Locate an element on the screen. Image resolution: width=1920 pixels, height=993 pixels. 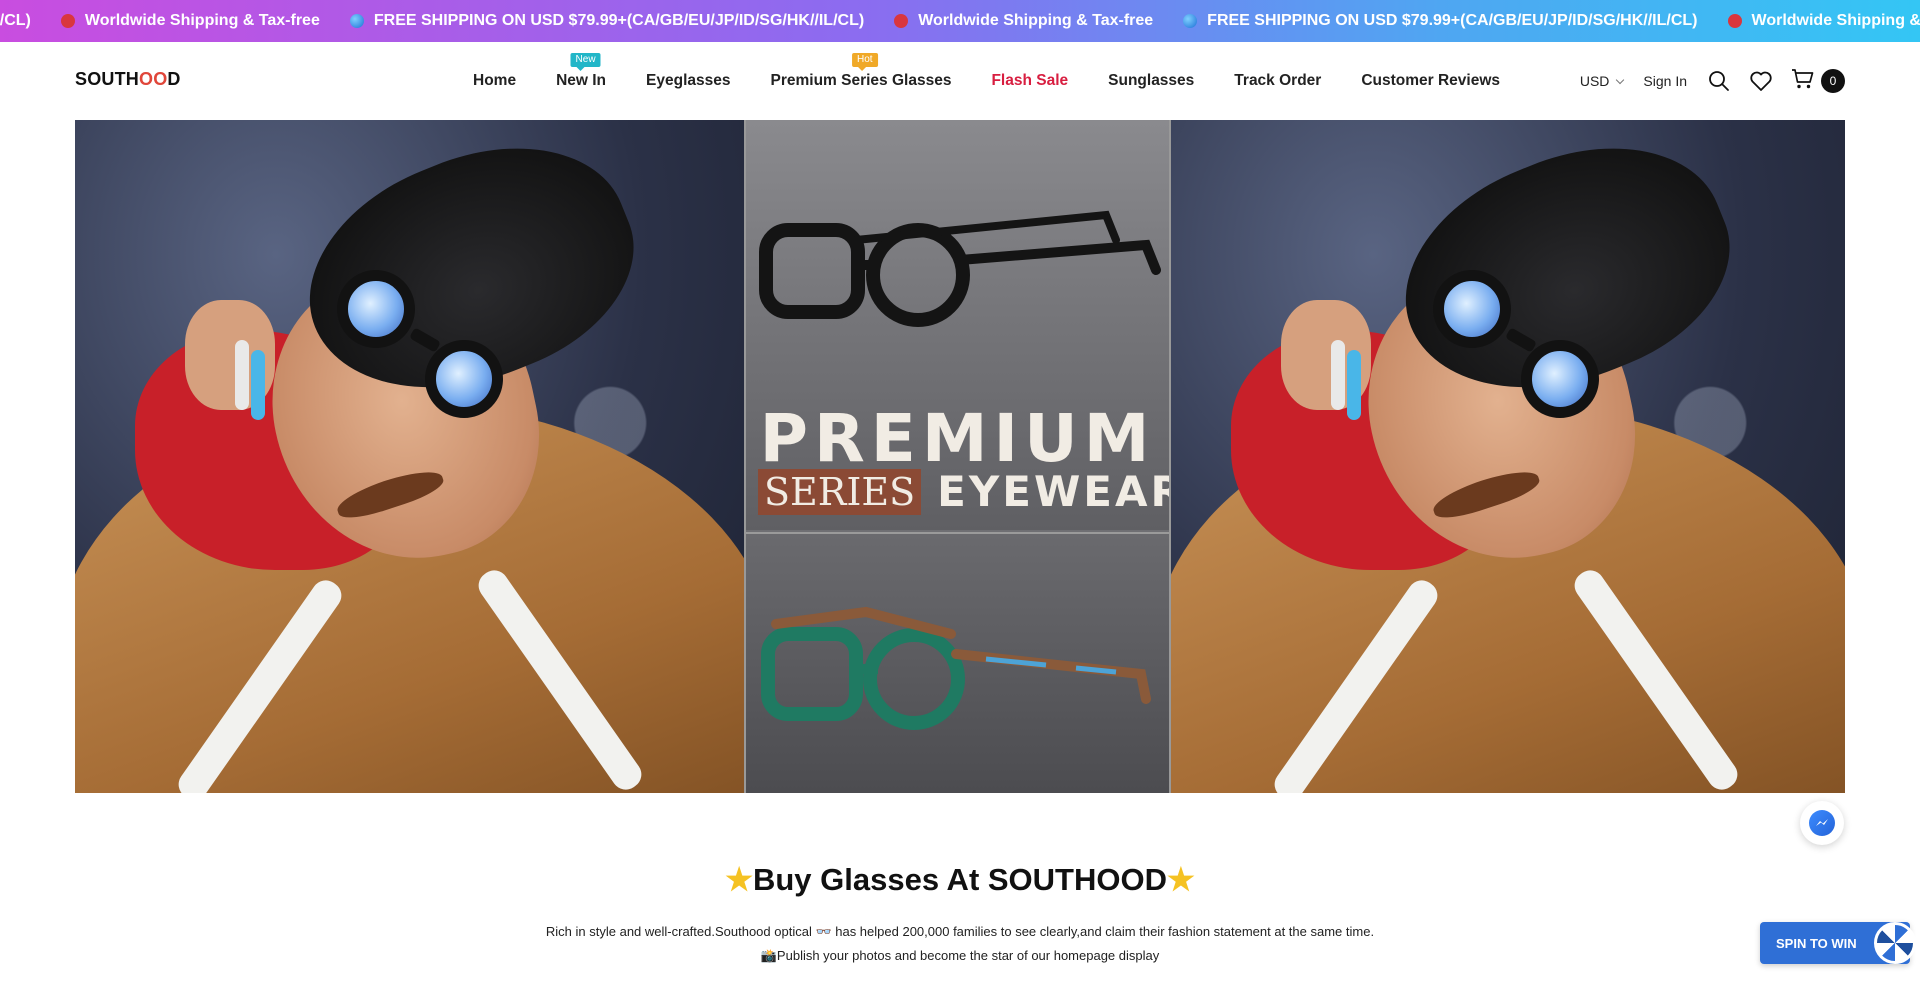
nav-home: Home is located at coordinates (494, 81).